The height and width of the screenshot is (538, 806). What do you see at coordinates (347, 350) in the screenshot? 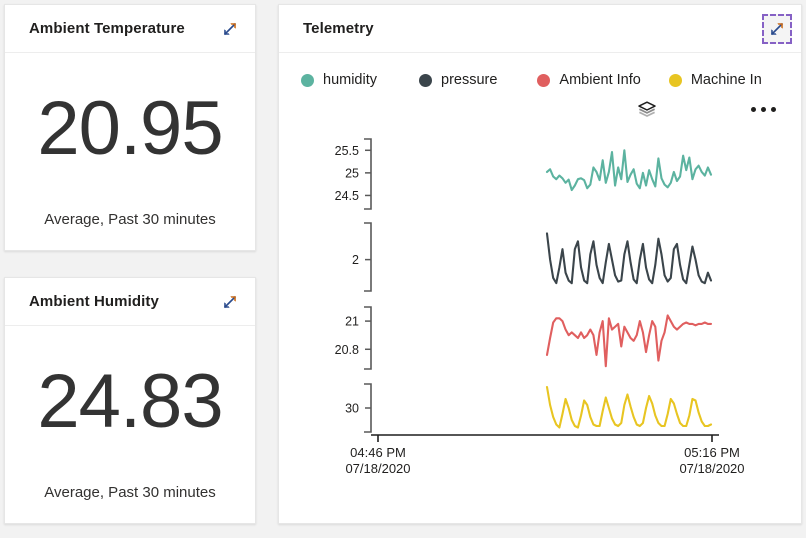
I see `y-axis-tick-label: 20.8` at bounding box center [347, 350].